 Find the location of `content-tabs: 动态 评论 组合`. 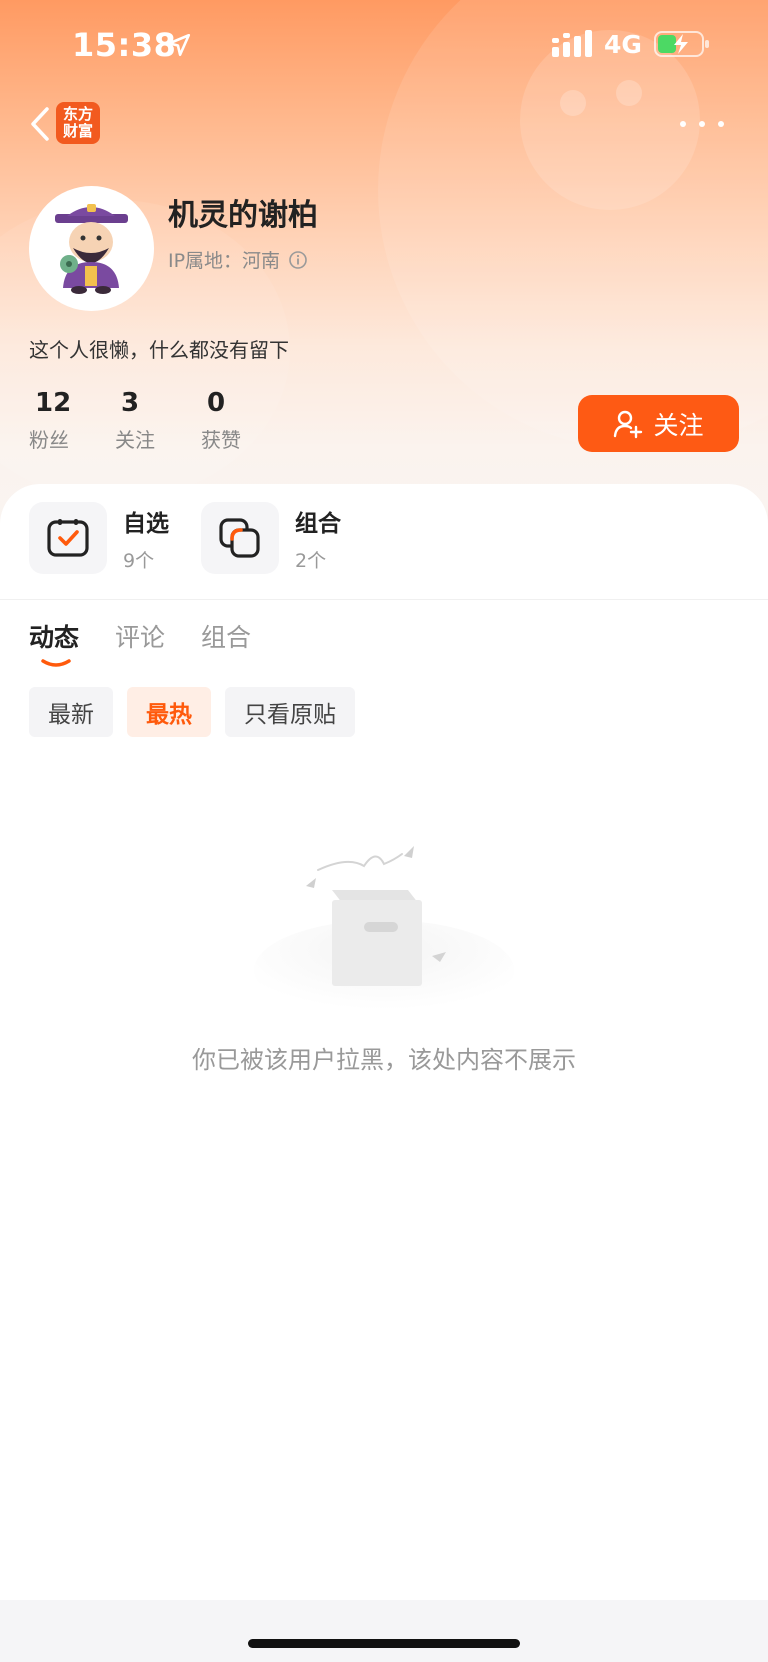

content-tabs: 动态 评论 组合 is located at coordinates (158, 642).